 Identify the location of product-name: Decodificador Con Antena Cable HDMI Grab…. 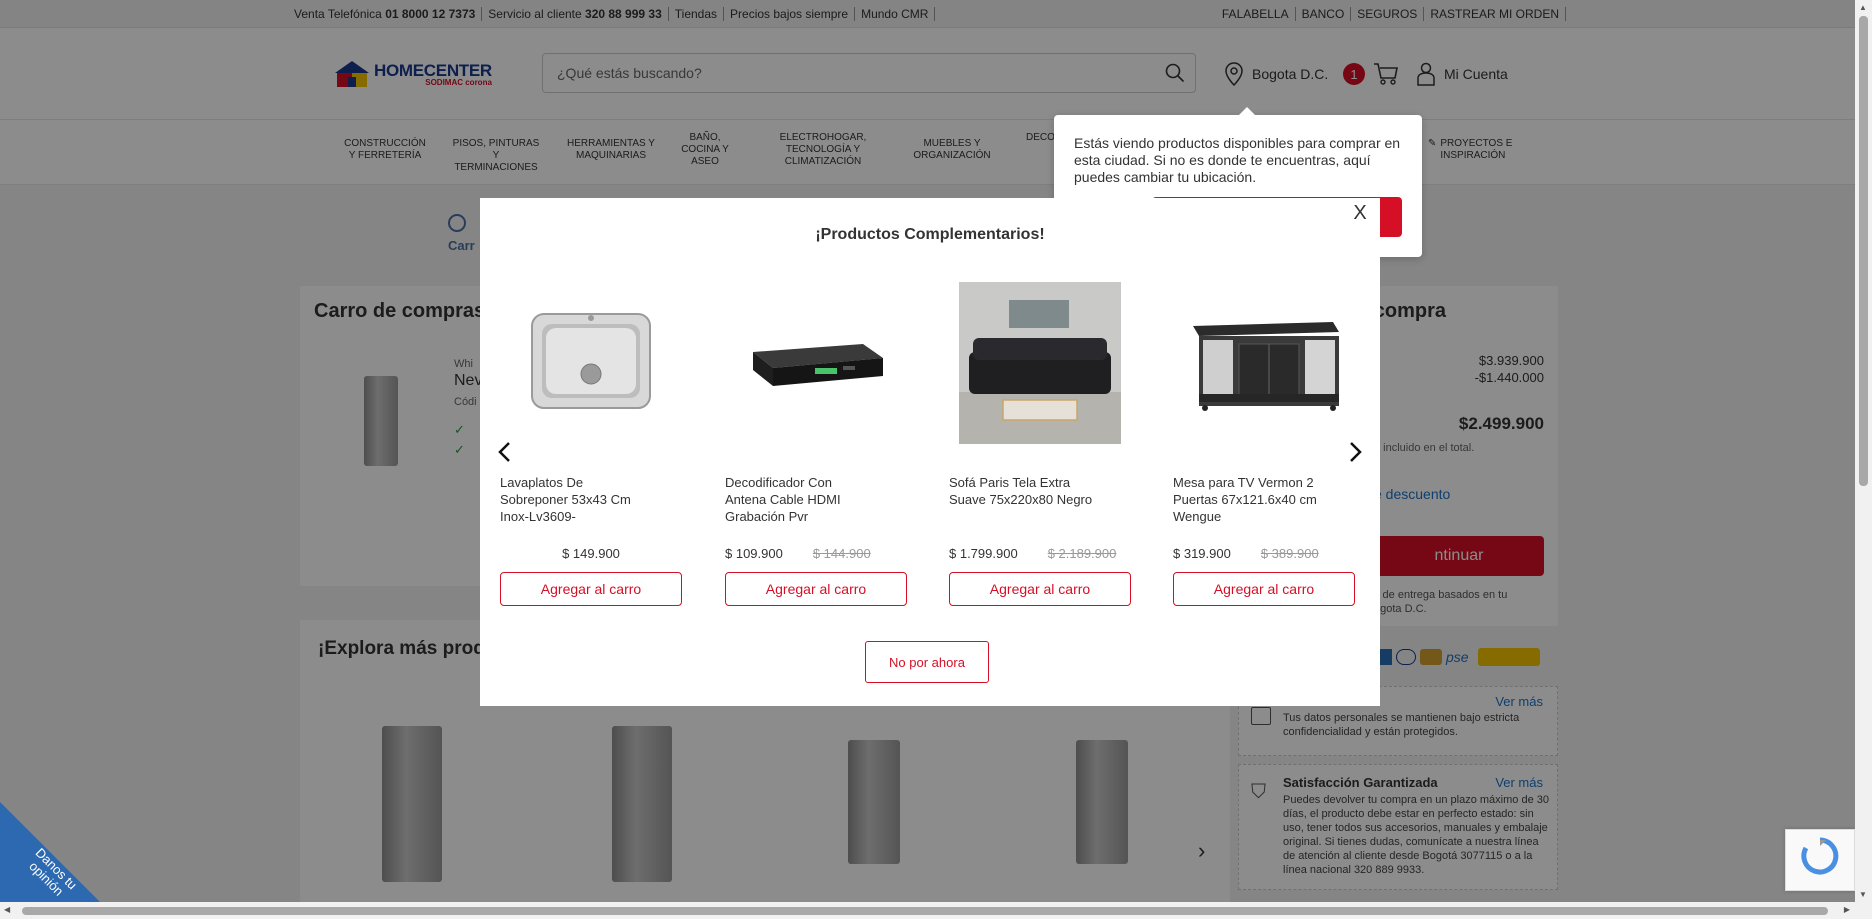
(800, 499).